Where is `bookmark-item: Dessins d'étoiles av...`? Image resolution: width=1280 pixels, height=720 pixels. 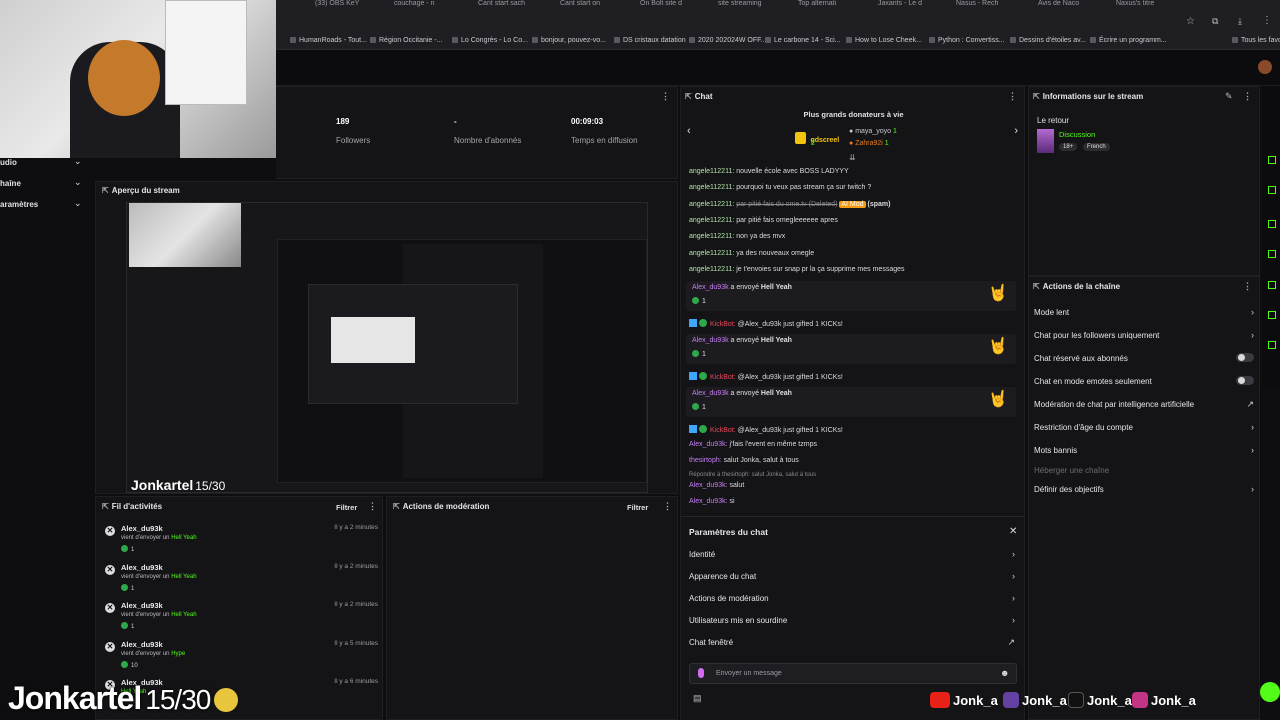 bookmark-item: Dessins d'étoiles av... is located at coordinates (1048, 40).